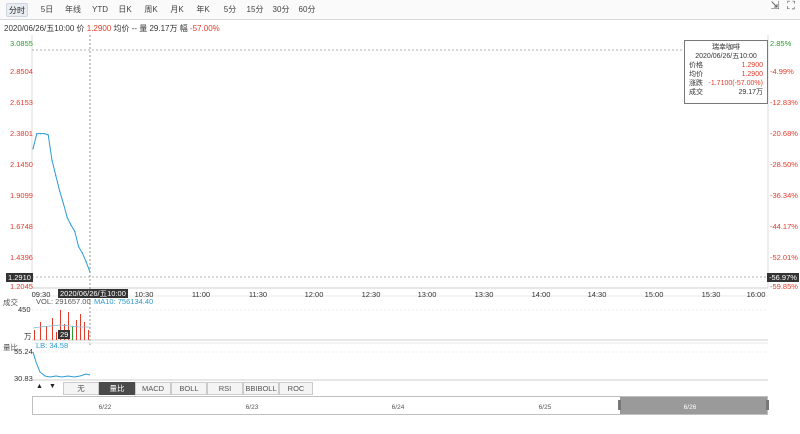  I want to click on price-tick: 1.9099, so click(21, 195).